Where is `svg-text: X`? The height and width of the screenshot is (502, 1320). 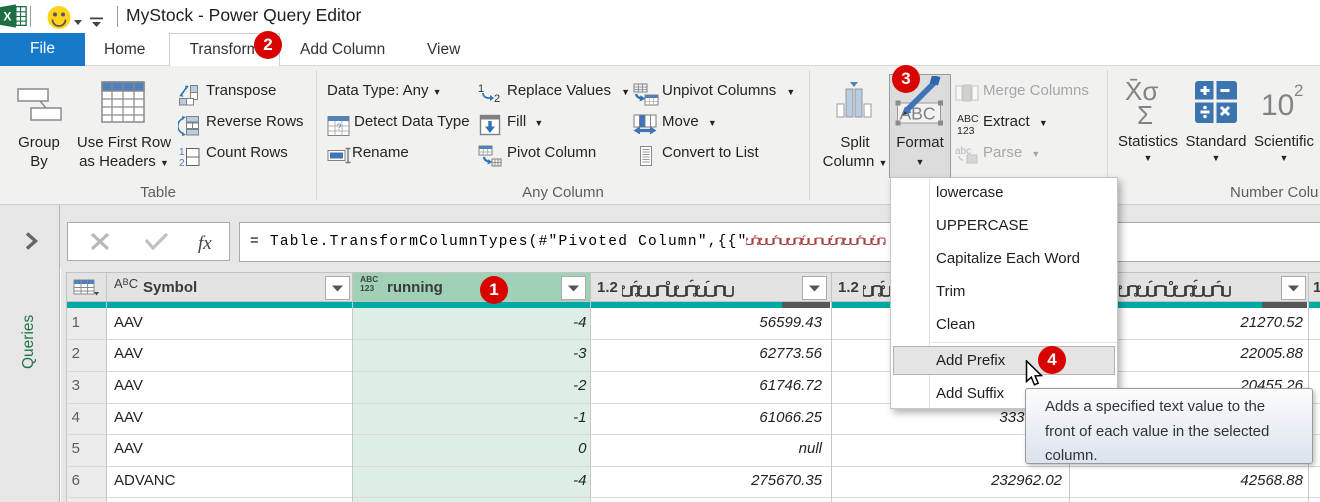
svg-text: X is located at coordinates (7, 17).